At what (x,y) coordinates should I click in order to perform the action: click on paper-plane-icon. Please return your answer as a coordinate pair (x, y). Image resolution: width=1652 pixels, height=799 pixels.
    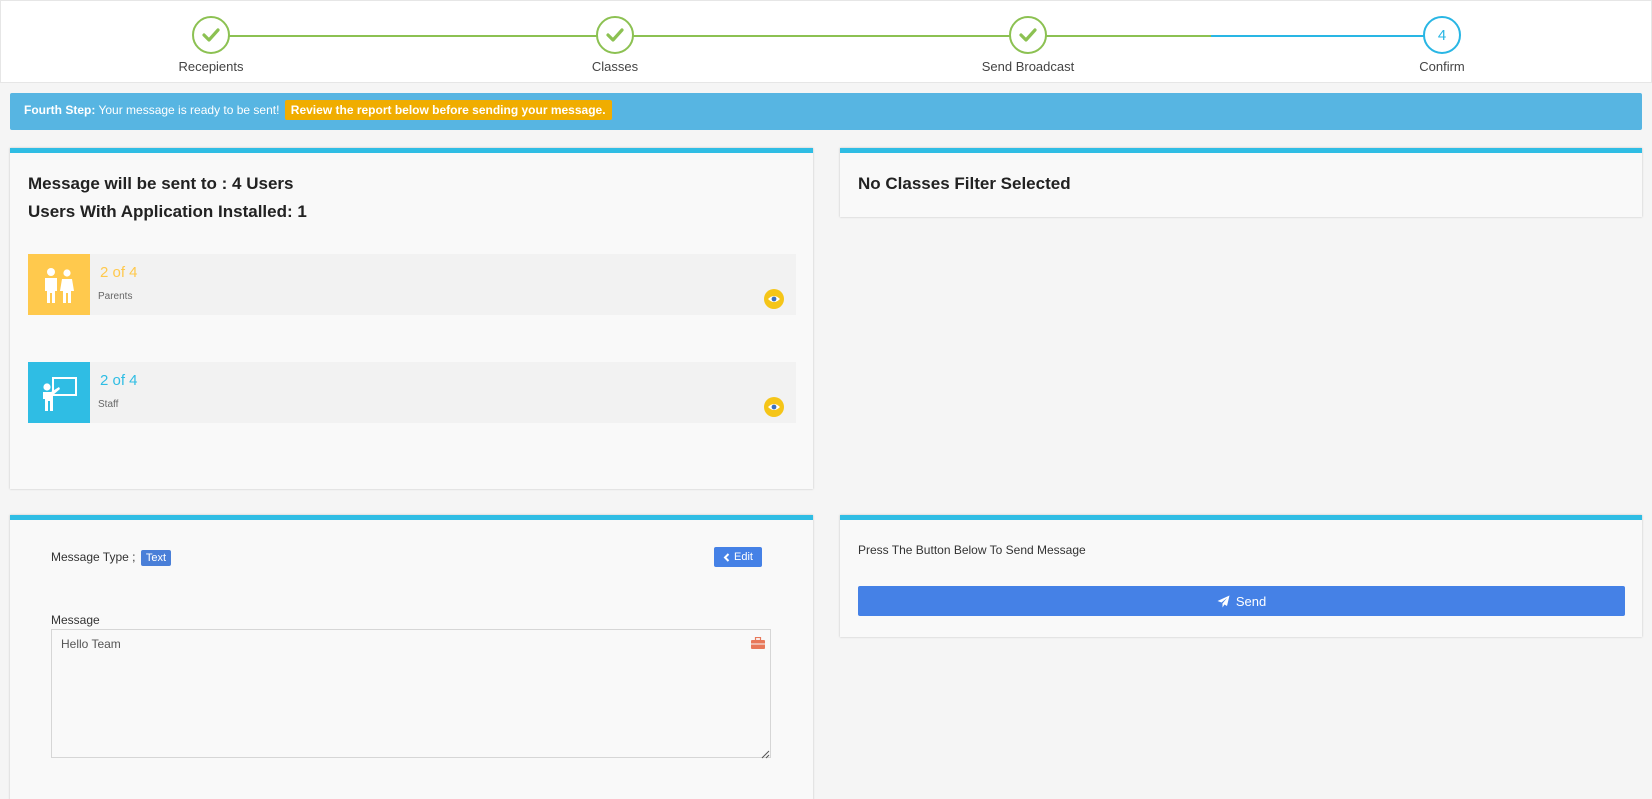
    Looking at the image, I should click on (1223, 601).